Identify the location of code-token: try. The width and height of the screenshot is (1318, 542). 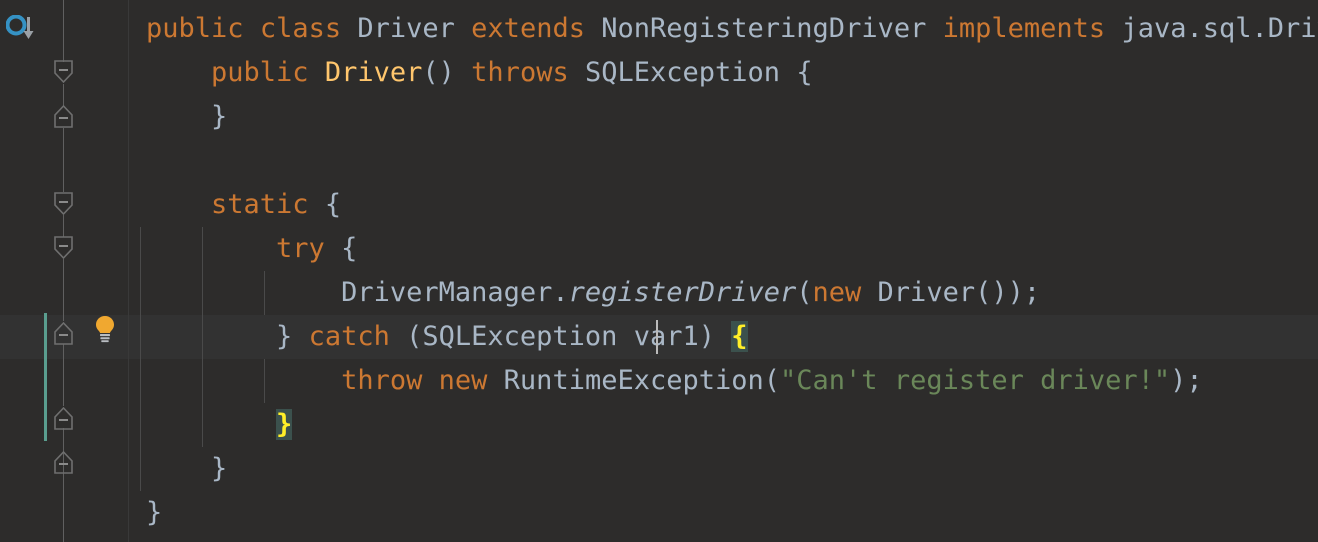
(300, 248).